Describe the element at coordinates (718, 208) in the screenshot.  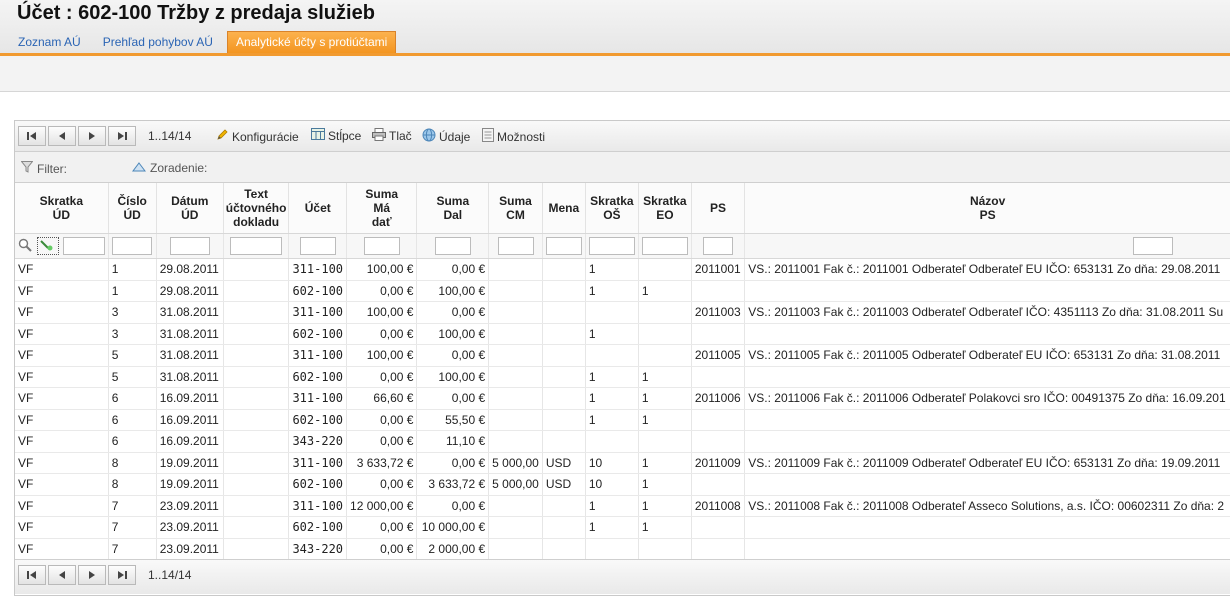
I see `column-header-ps: PS` at that location.